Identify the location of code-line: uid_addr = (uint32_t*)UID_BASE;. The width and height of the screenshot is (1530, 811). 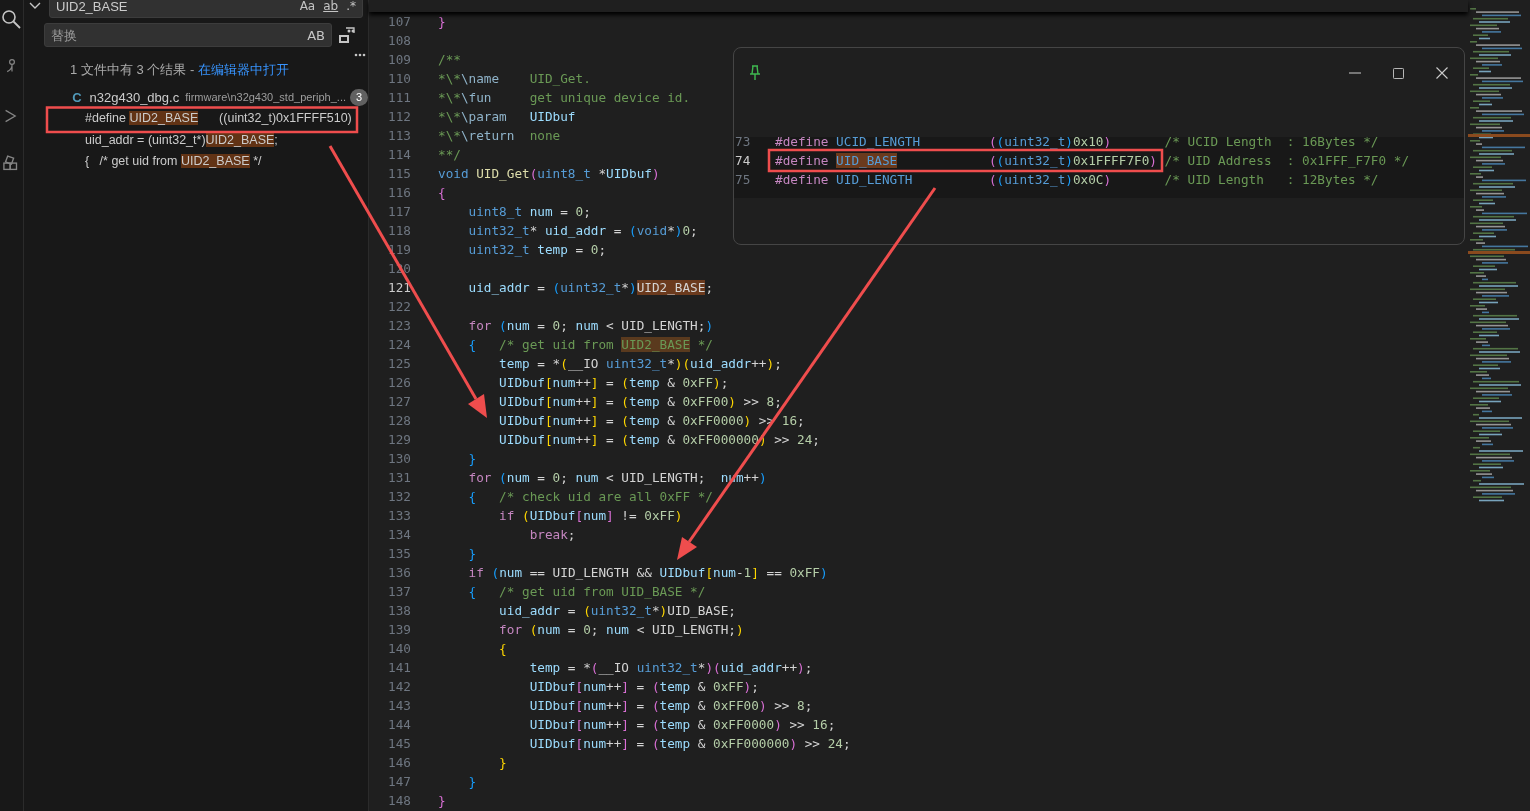
(617, 611).